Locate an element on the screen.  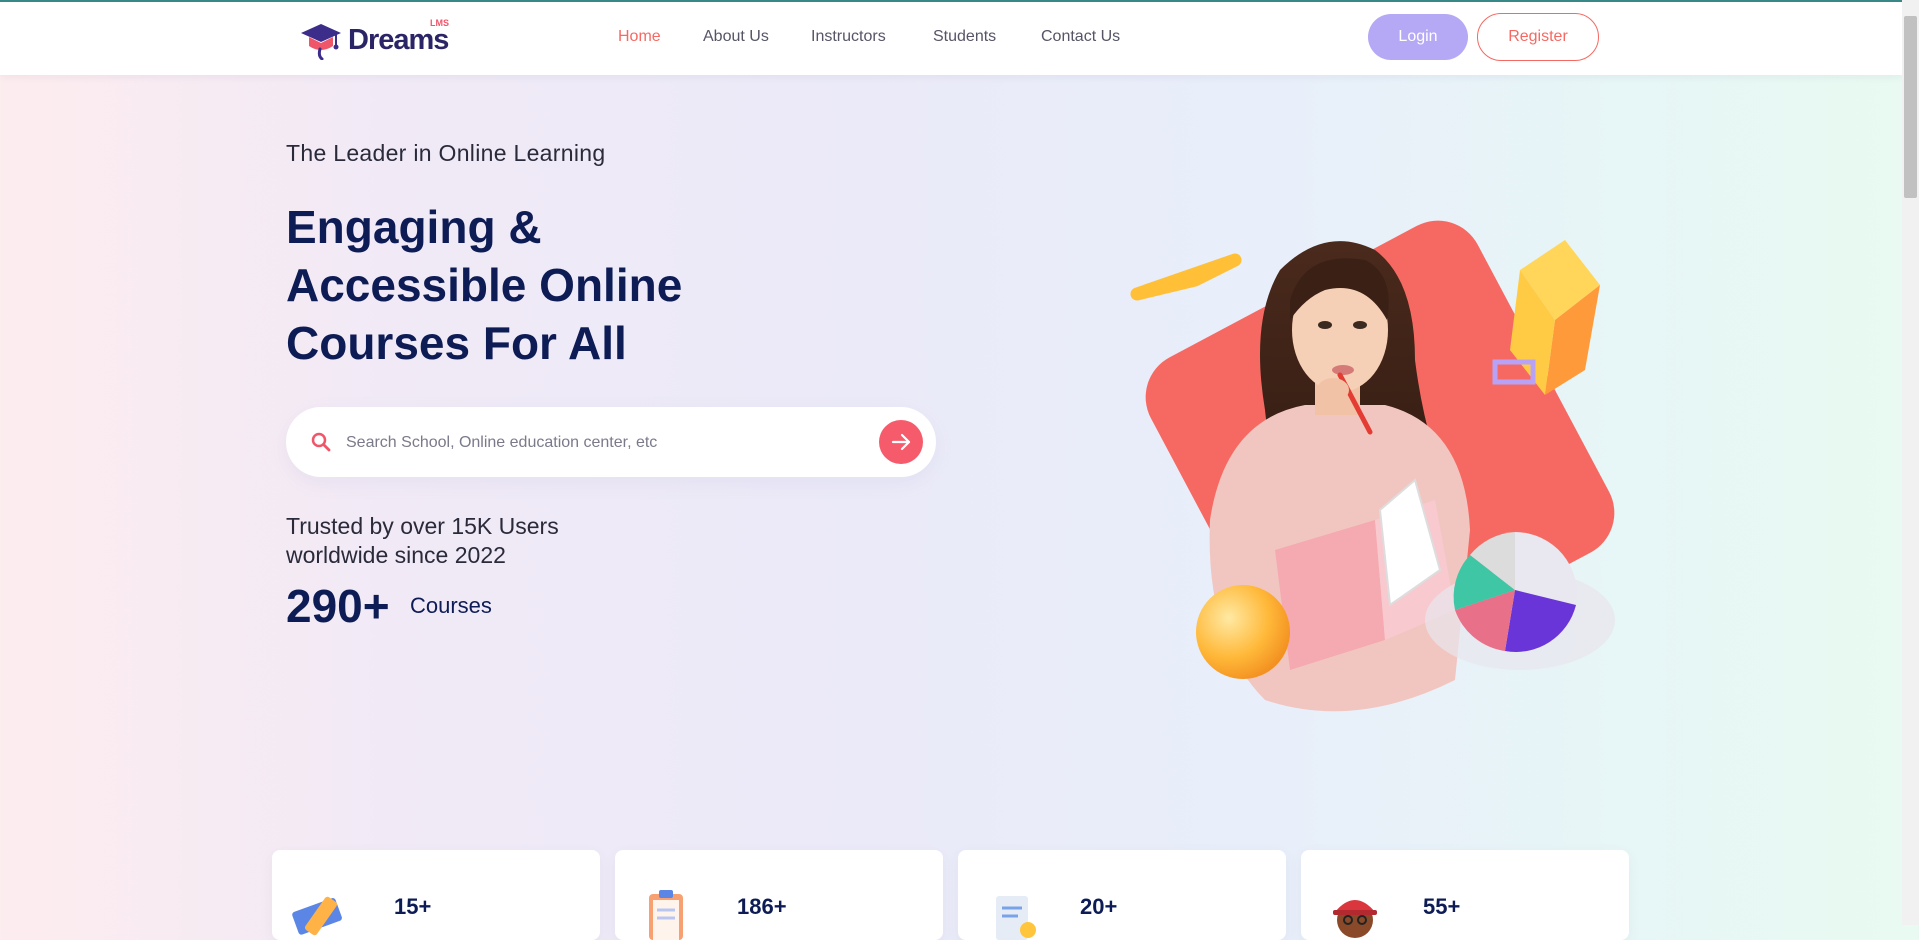
brand-name: Dreams is located at coordinates (398, 40).